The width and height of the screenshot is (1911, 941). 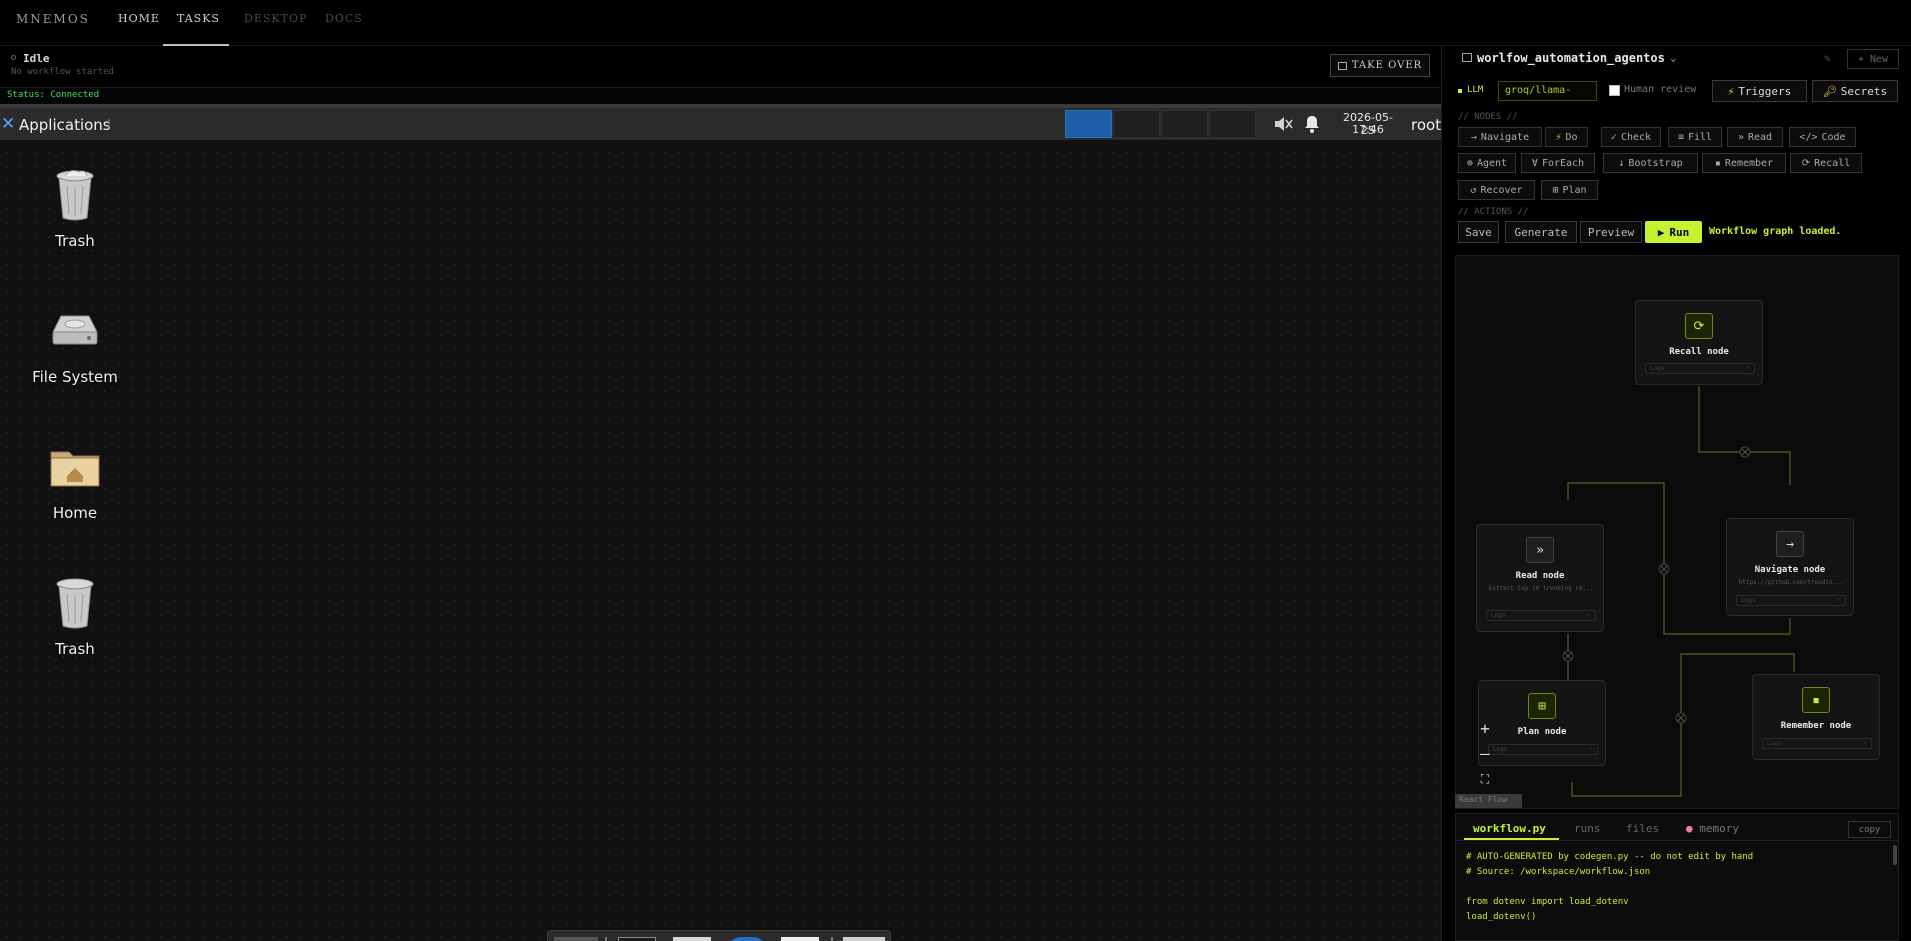 What do you see at coordinates (1558, 163) in the screenshot?
I see `add-foreach-node-button: ∀ ForEach` at bounding box center [1558, 163].